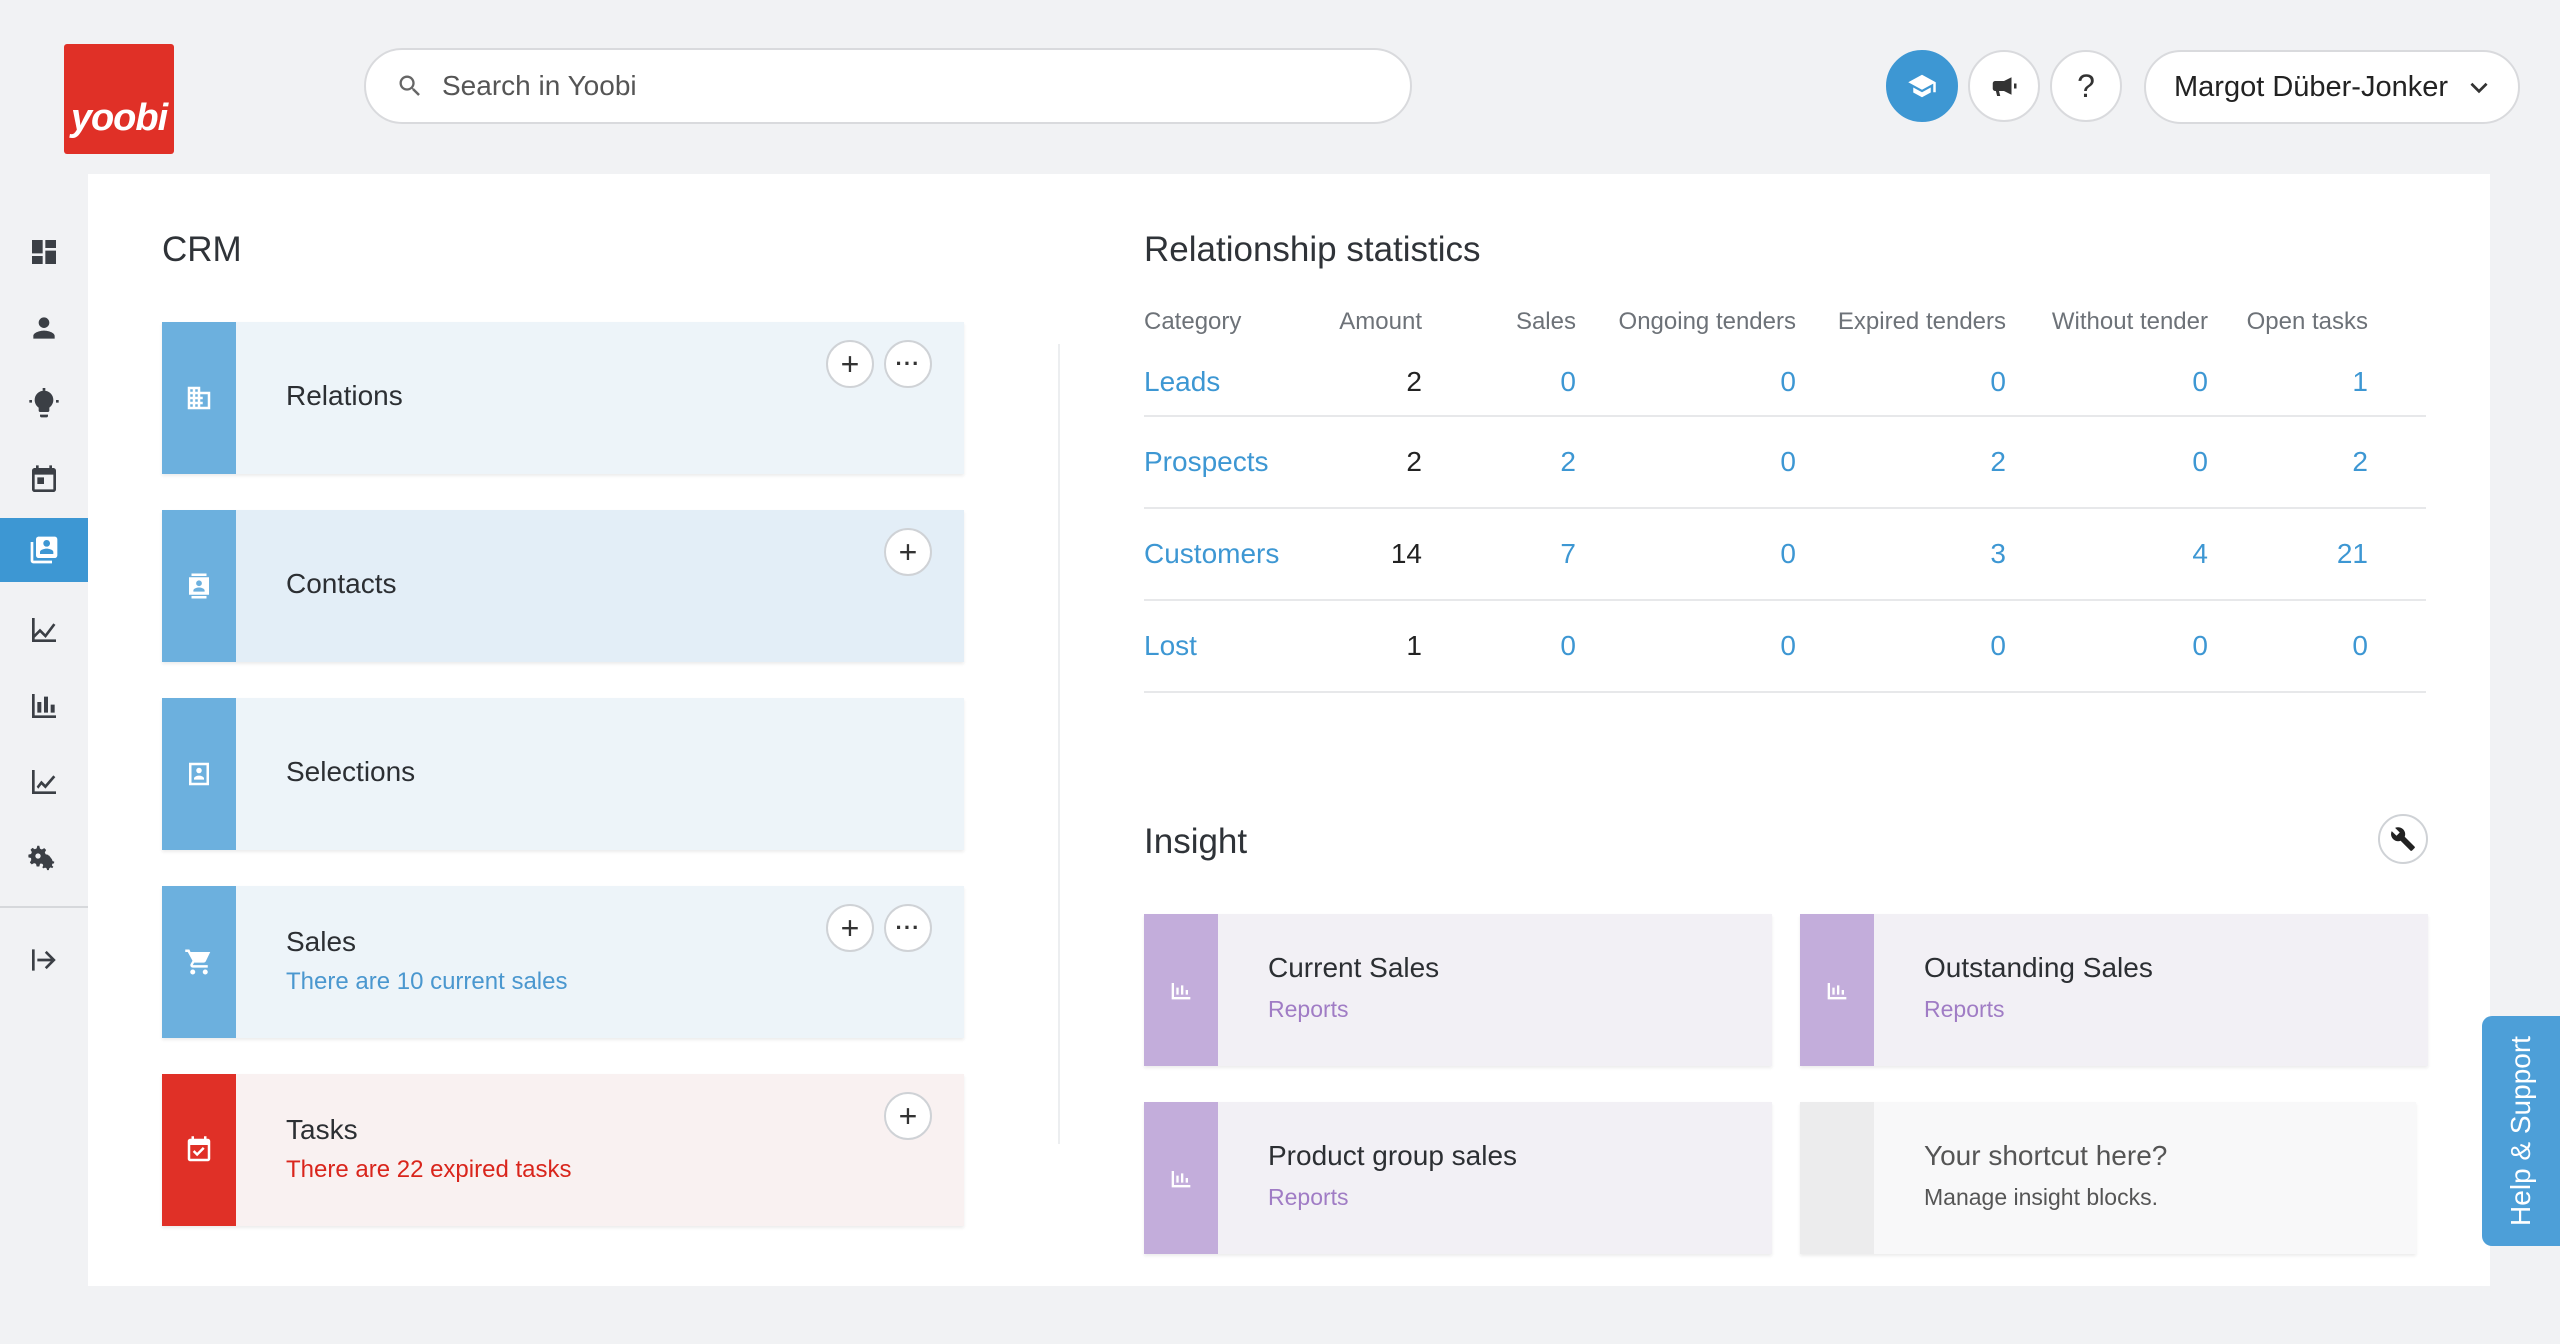 The image size is (2560, 1344). What do you see at coordinates (2114, 990) in the screenshot?
I see `insight-card-outstanding-sales: Outstanding Sales Reports` at bounding box center [2114, 990].